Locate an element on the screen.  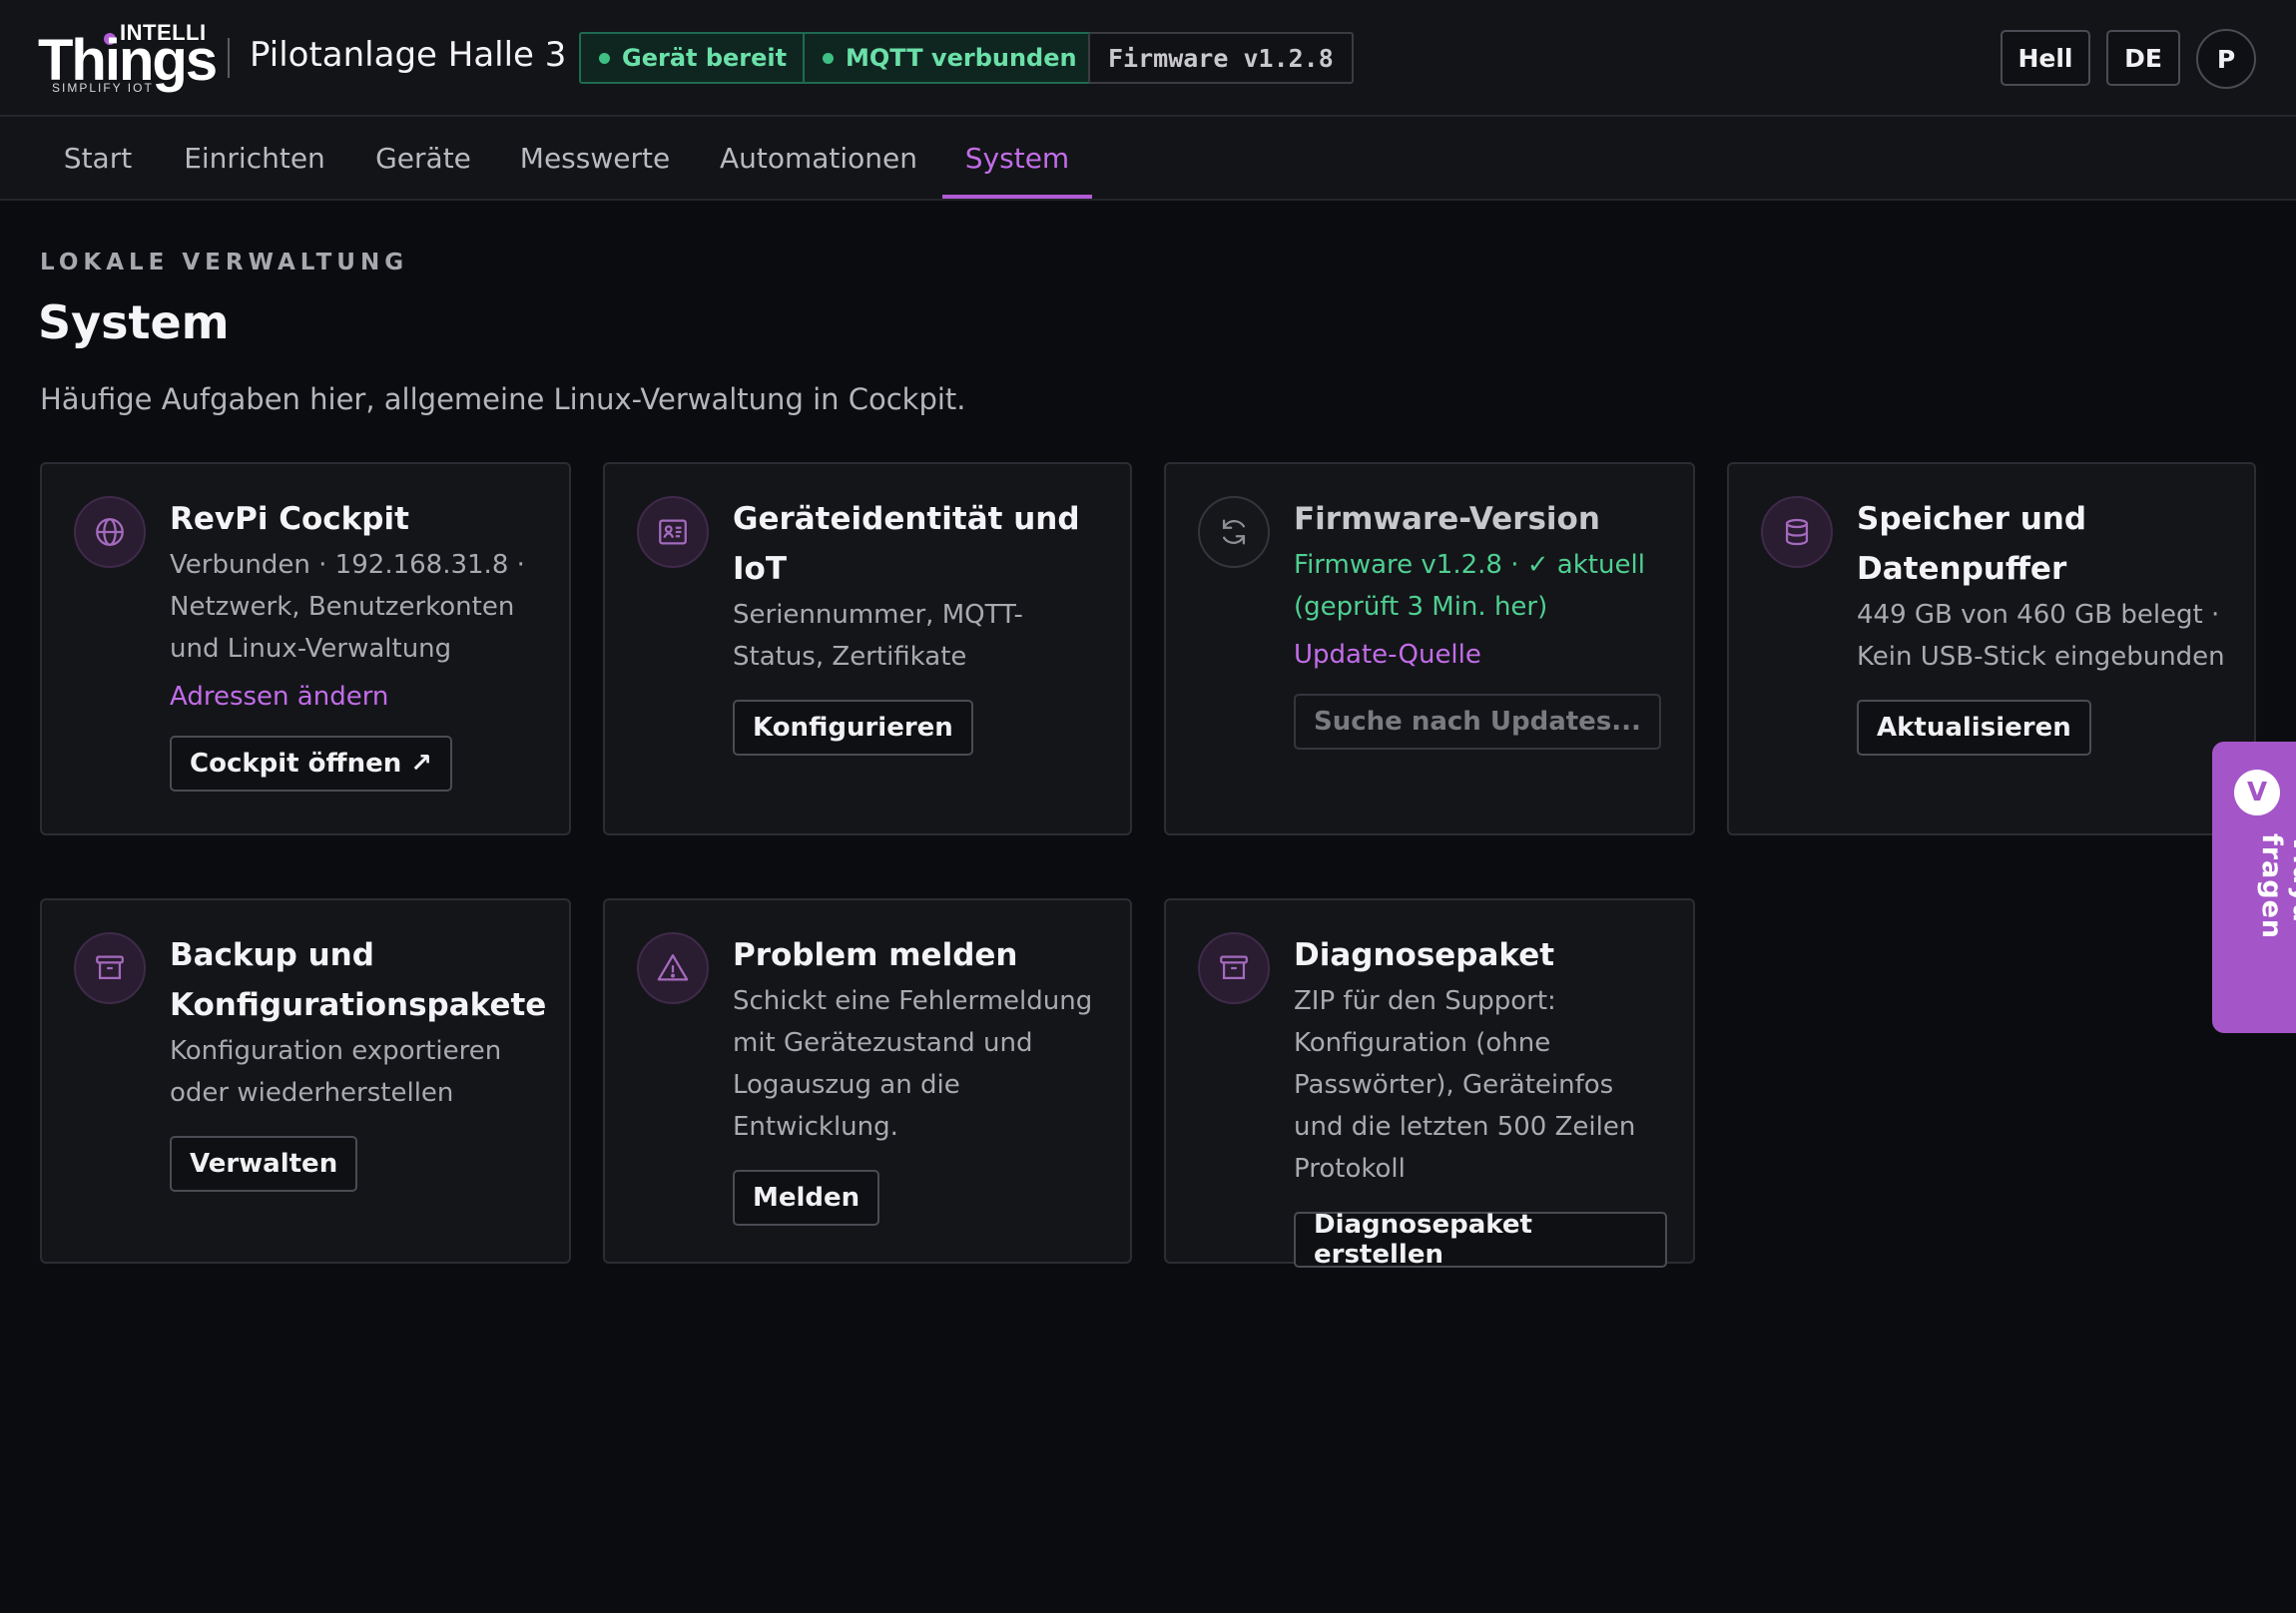
firmware-badge: Firmware v1.2.8 is located at coordinates (1221, 58).